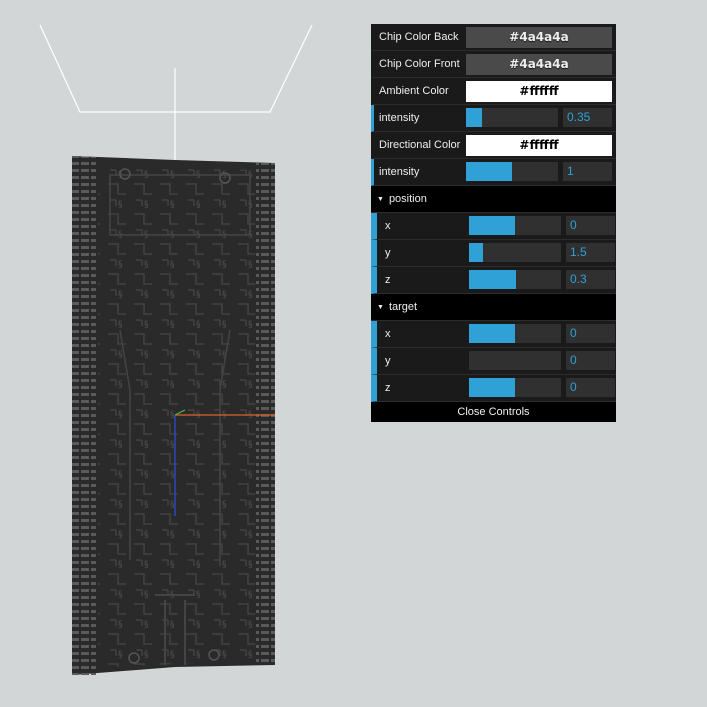 The image size is (707, 707). I want to click on target-folder-title: ▼ target, so click(493, 307).